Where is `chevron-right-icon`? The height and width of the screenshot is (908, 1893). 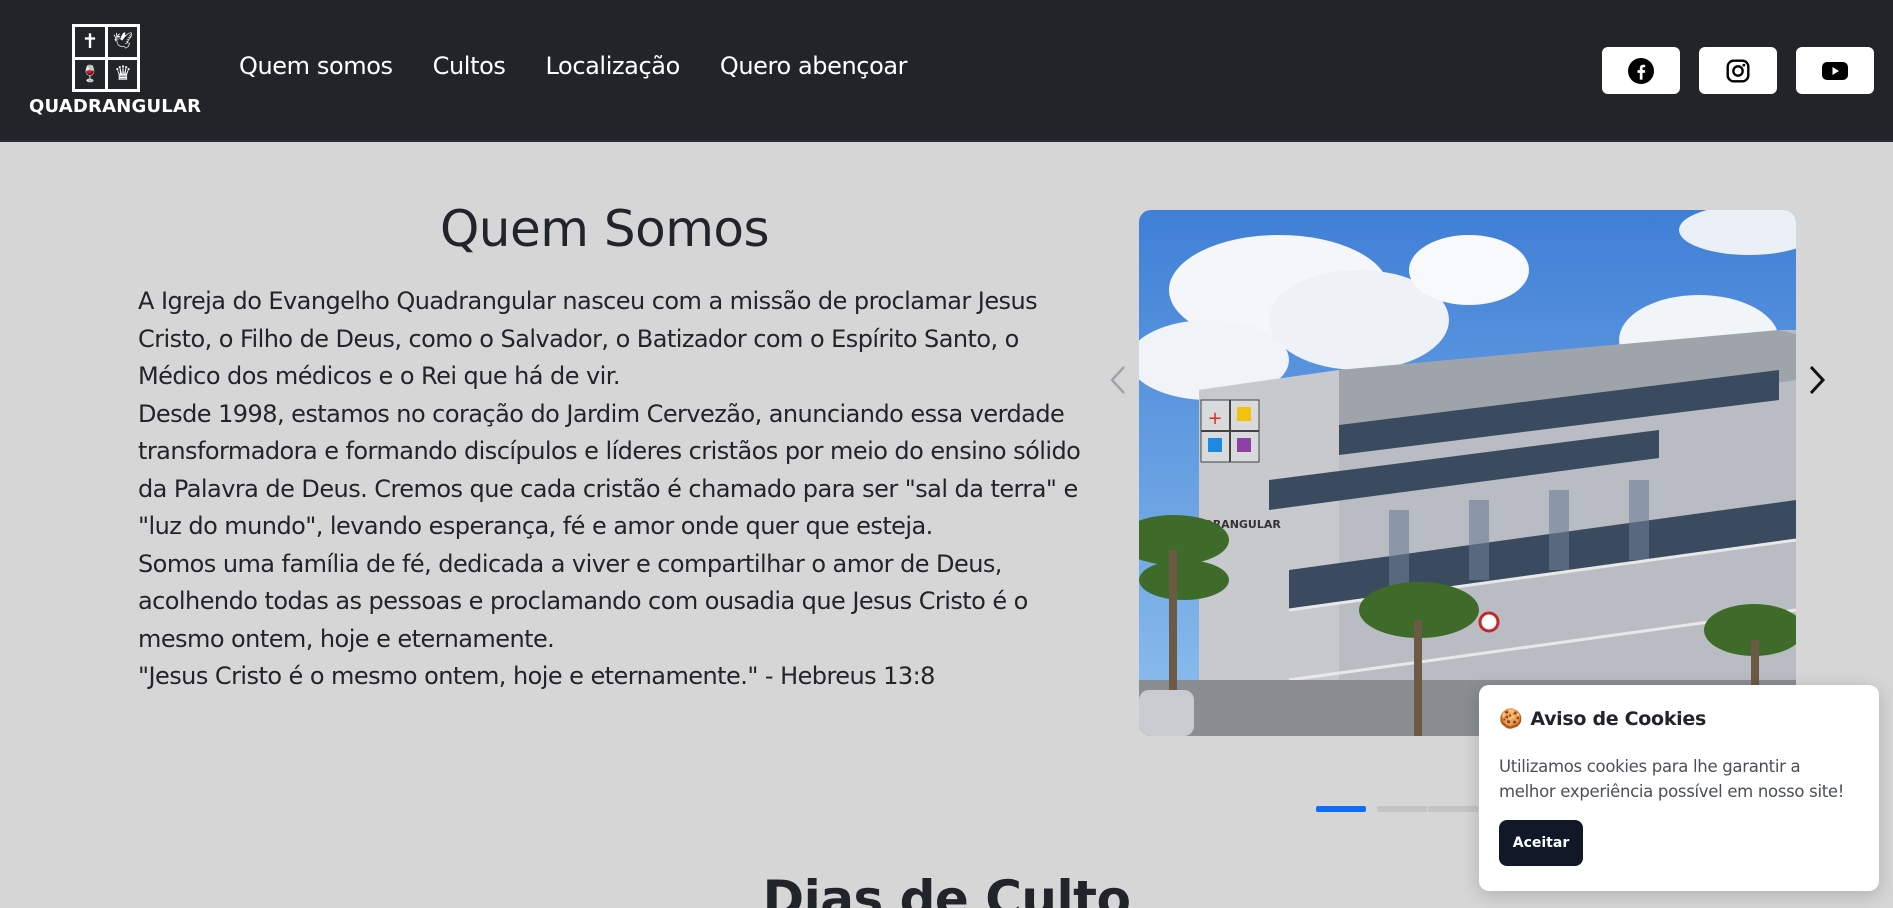
chevron-right-icon is located at coordinates (1817, 380).